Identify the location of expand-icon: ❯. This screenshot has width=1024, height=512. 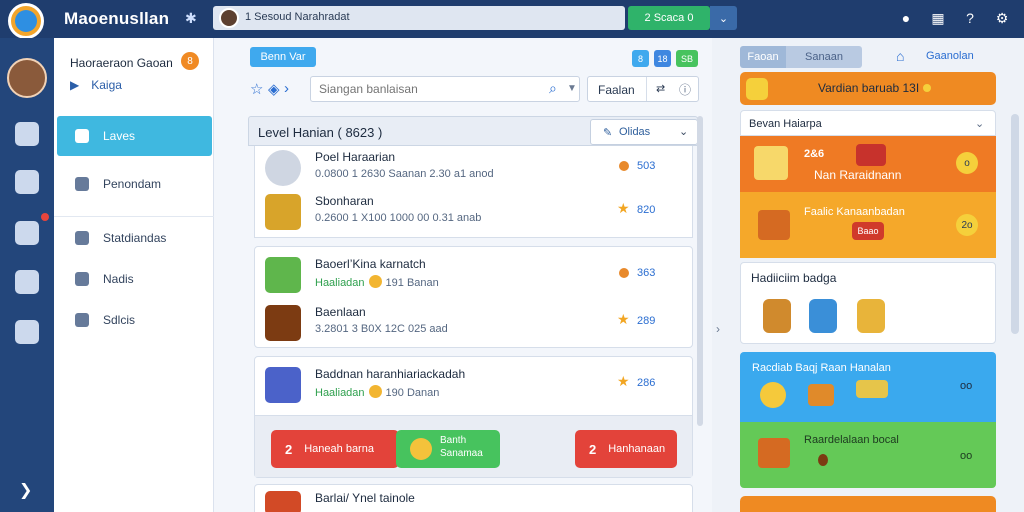
(25, 490).